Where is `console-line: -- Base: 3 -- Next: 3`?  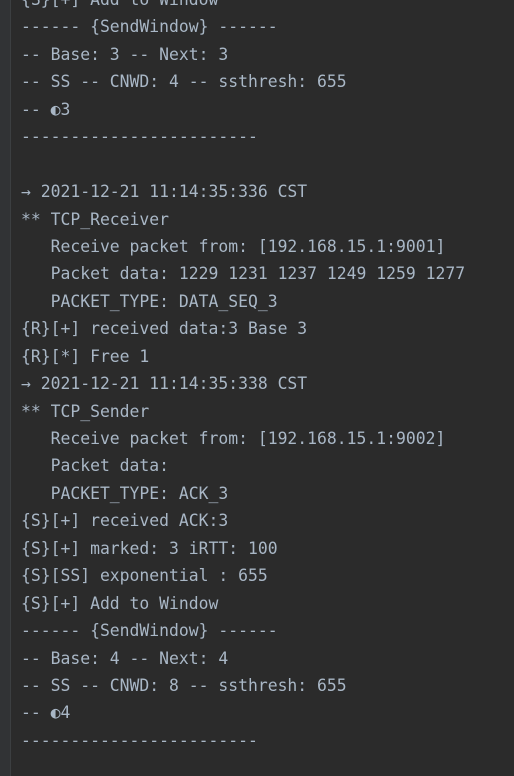 console-line: -- Base: 3 -- Next: 3 is located at coordinates (125, 54).